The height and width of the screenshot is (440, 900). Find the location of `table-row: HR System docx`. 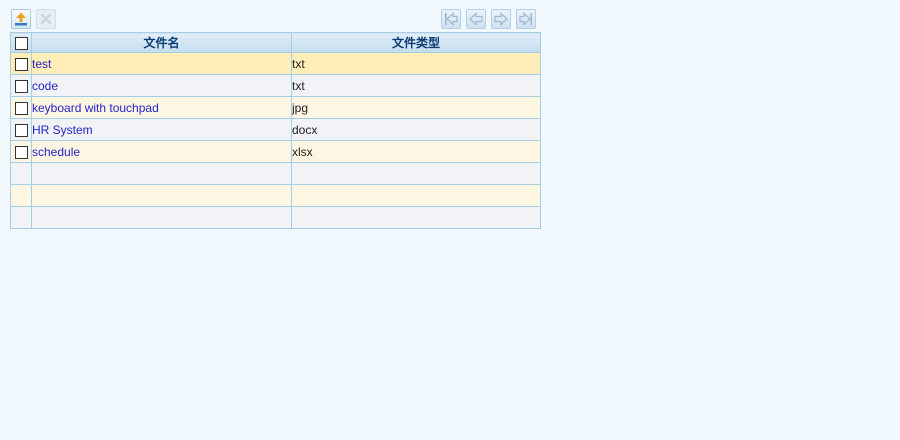

table-row: HR System docx is located at coordinates (275, 129).